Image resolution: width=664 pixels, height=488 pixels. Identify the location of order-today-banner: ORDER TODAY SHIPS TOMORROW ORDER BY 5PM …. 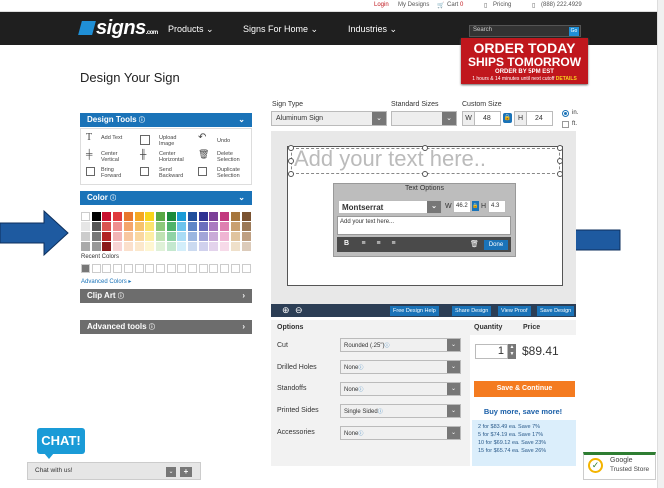
(524, 61).